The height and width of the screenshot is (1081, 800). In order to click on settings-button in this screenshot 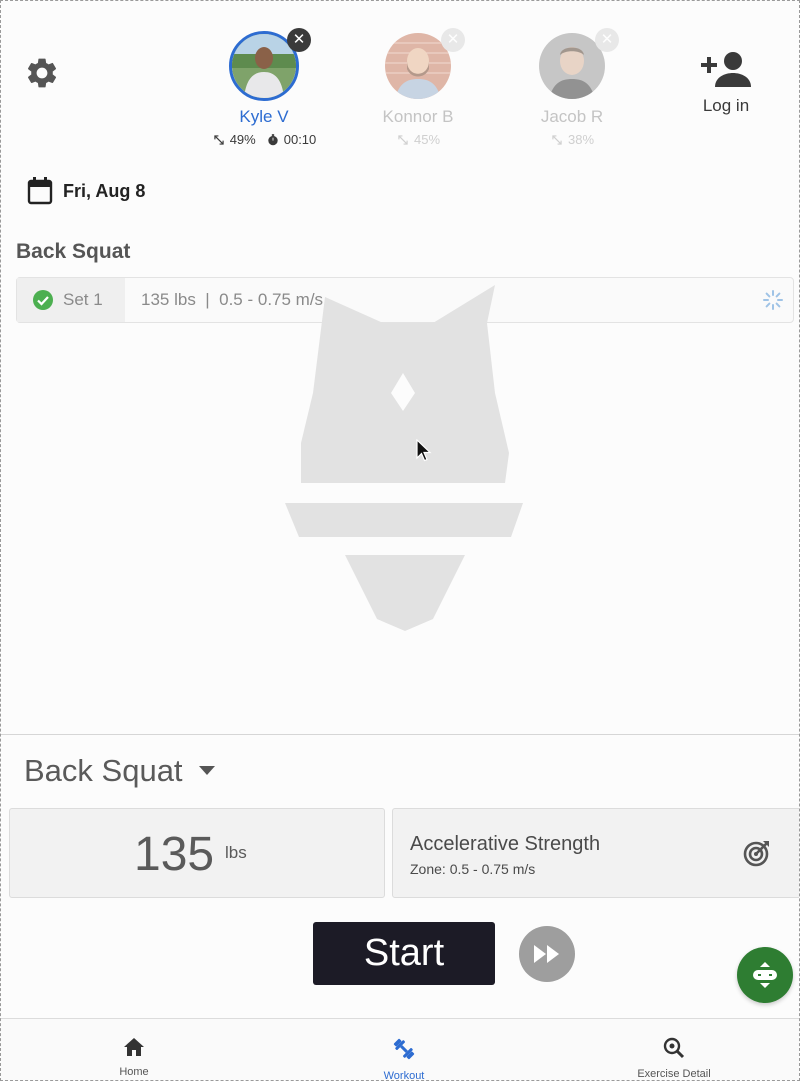, I will do `click(42, 73)`.